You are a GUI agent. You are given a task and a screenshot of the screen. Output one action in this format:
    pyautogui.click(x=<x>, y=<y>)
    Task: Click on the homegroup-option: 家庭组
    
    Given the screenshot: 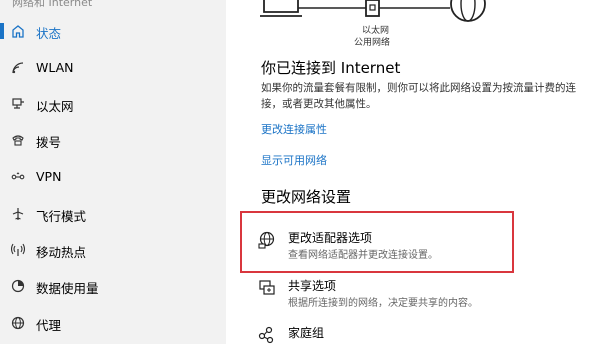 What is the action you would take?
    pyautogui.click(x=423, y=344)
    